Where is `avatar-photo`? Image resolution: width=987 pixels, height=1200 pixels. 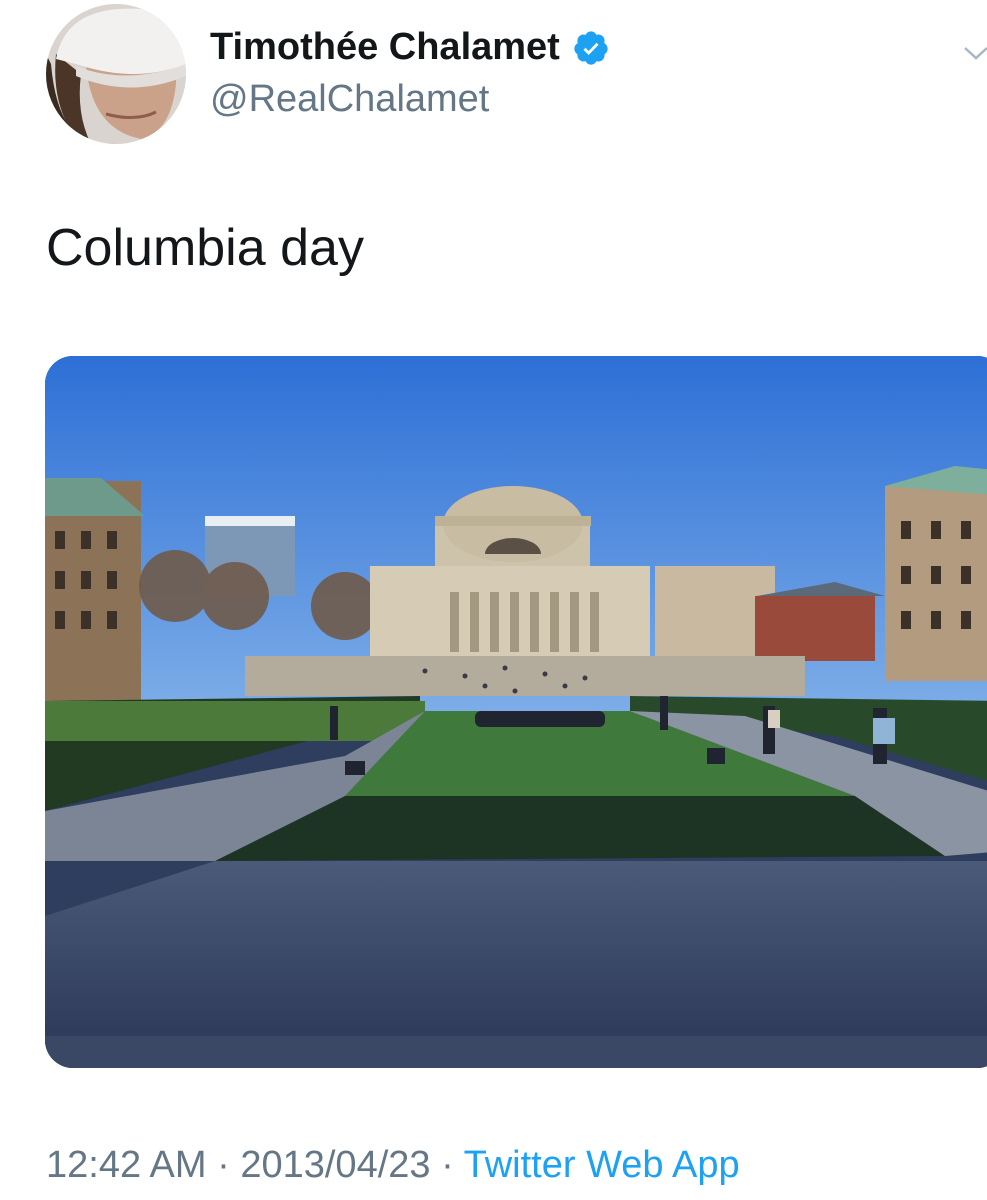 avatar-photo is located at coordinates (116, 74).